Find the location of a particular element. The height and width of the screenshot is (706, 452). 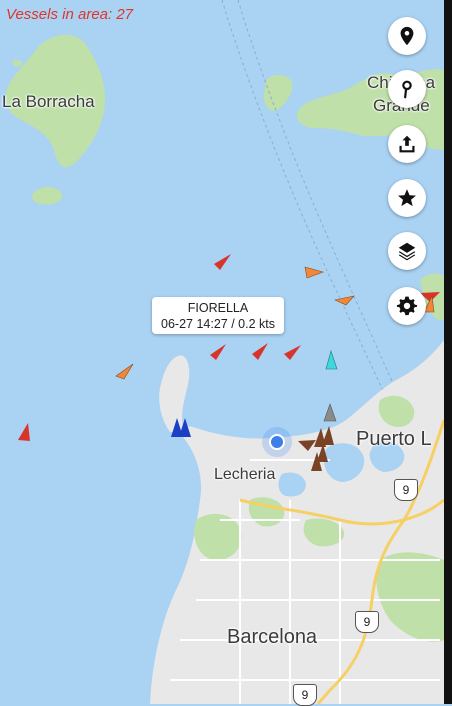

favorites-button is located at coordinates (407, 198).